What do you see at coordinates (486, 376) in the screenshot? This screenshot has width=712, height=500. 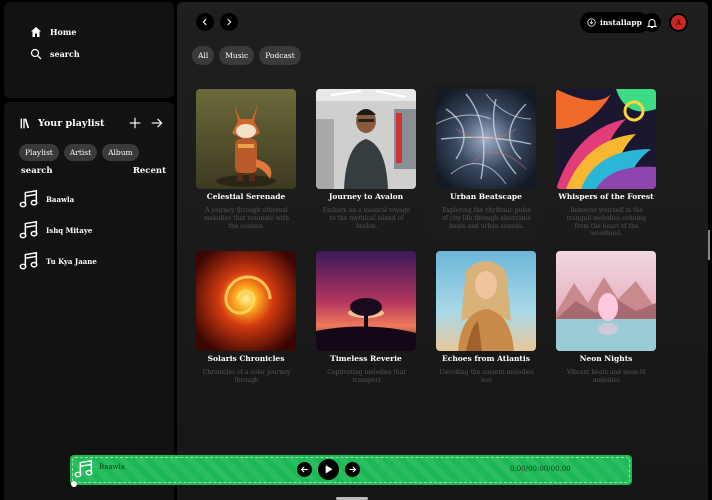 I see `album-description: Unveiling the ancient melodies lost` at bounding box center [486, 376].